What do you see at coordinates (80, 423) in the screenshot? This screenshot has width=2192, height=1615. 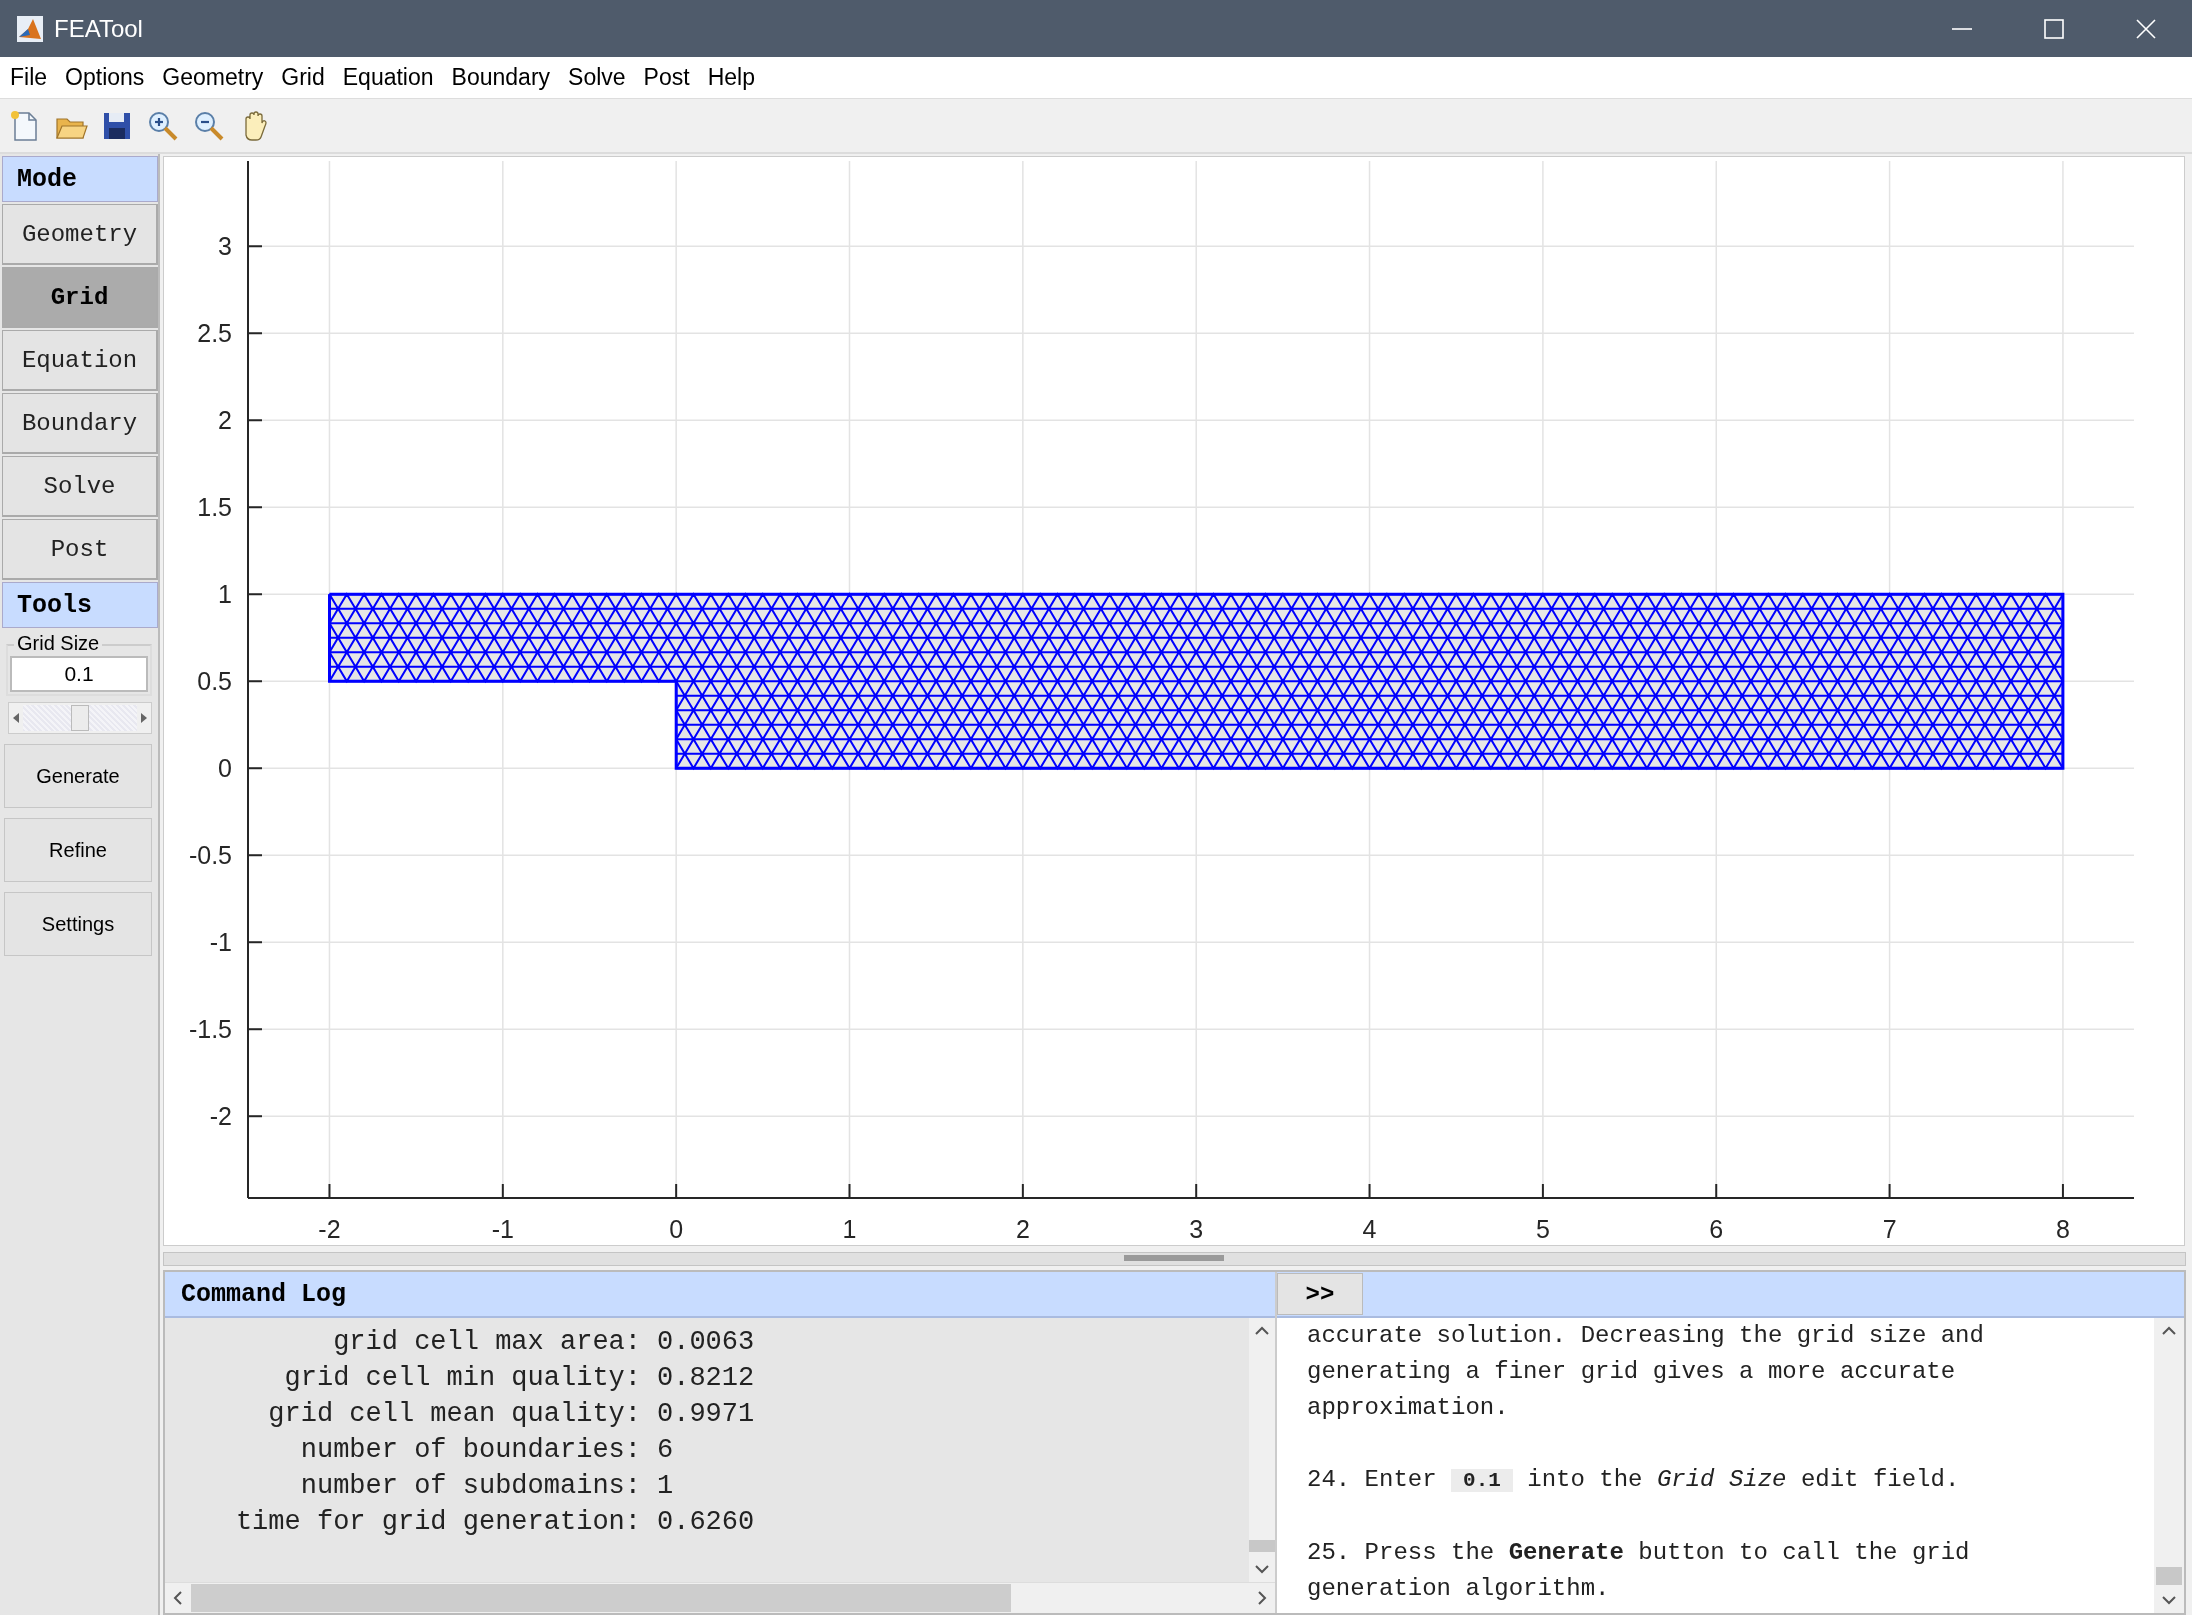 I see `mode-button: Boundary` at bounding box center [80, 423].